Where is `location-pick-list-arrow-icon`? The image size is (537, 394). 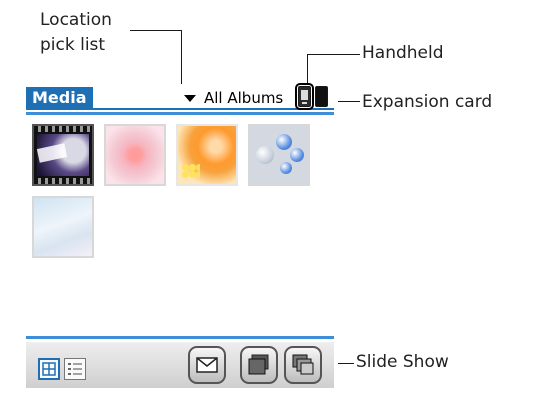
location-pick-list-arrow-icon is located at coordinates (190, 98).